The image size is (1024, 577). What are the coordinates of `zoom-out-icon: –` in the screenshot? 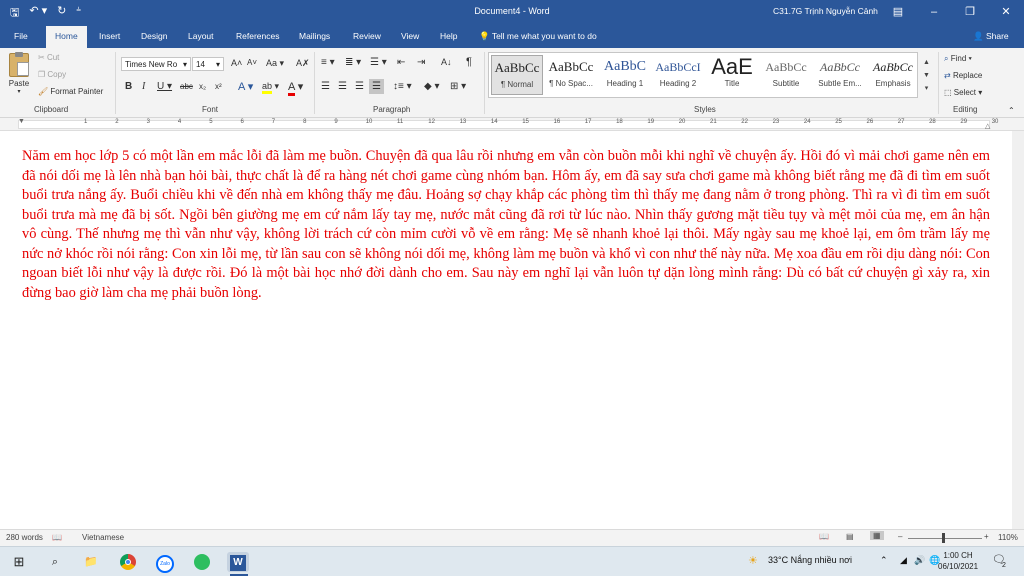 It's located at (900, 536).